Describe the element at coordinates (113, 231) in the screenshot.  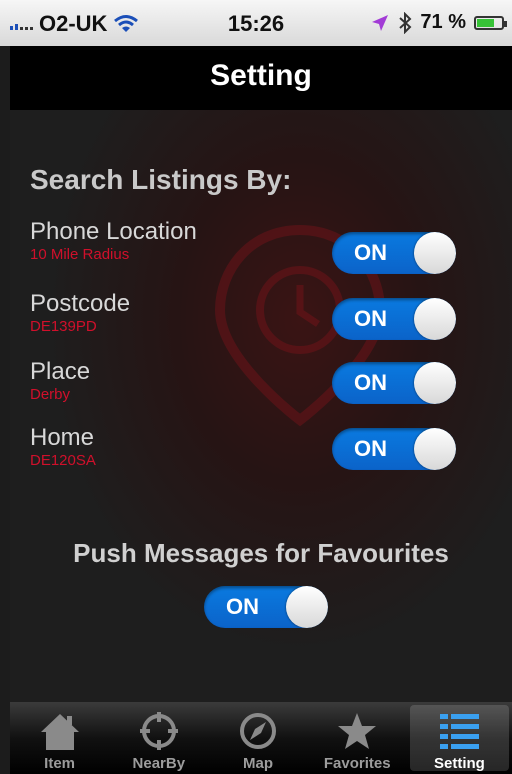
I see `setting-label: Phone Location` at that location.